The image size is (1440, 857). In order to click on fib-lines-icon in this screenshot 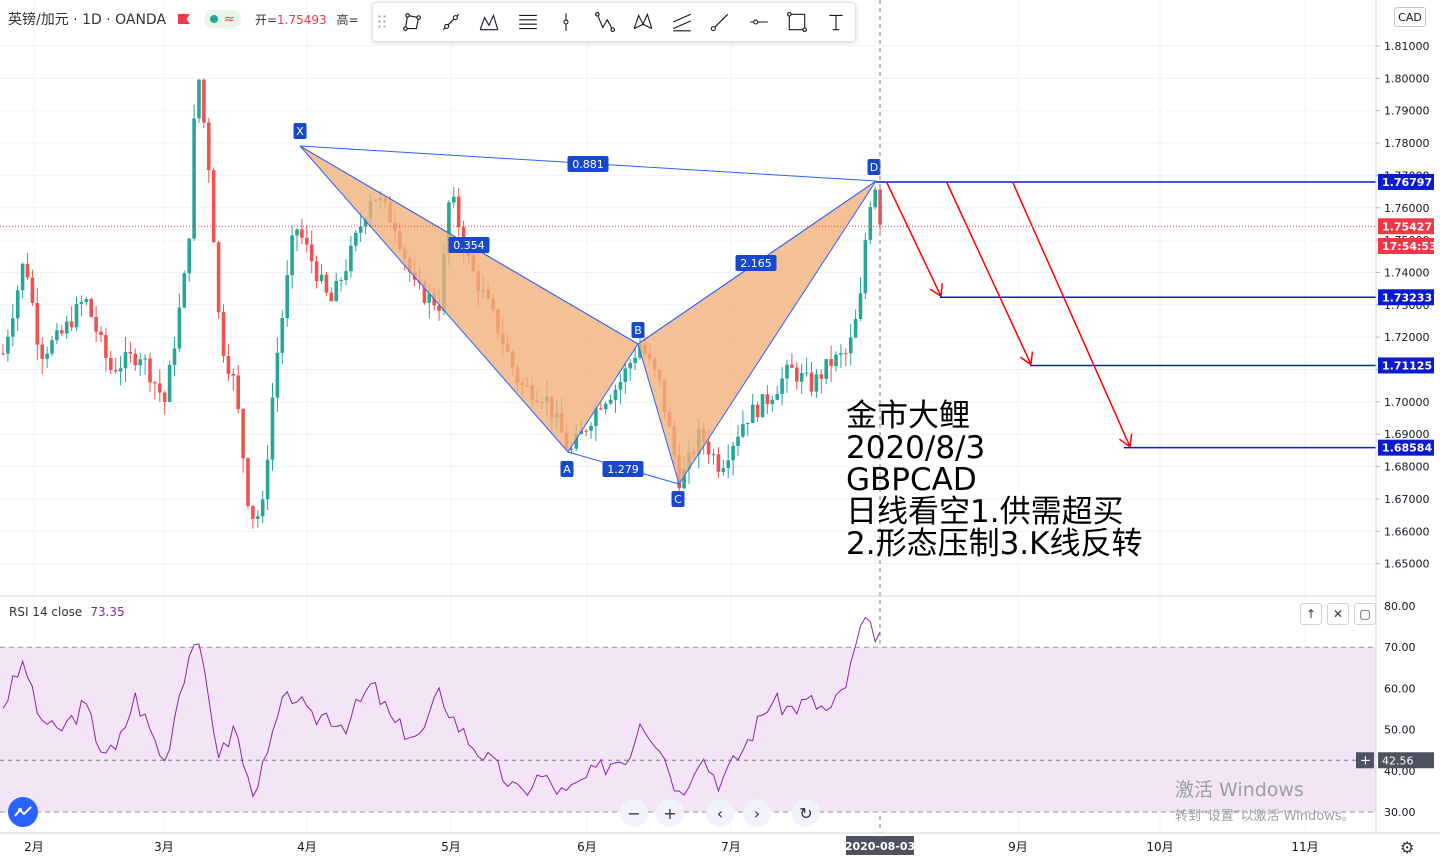, I will do `click(527, 22)`.